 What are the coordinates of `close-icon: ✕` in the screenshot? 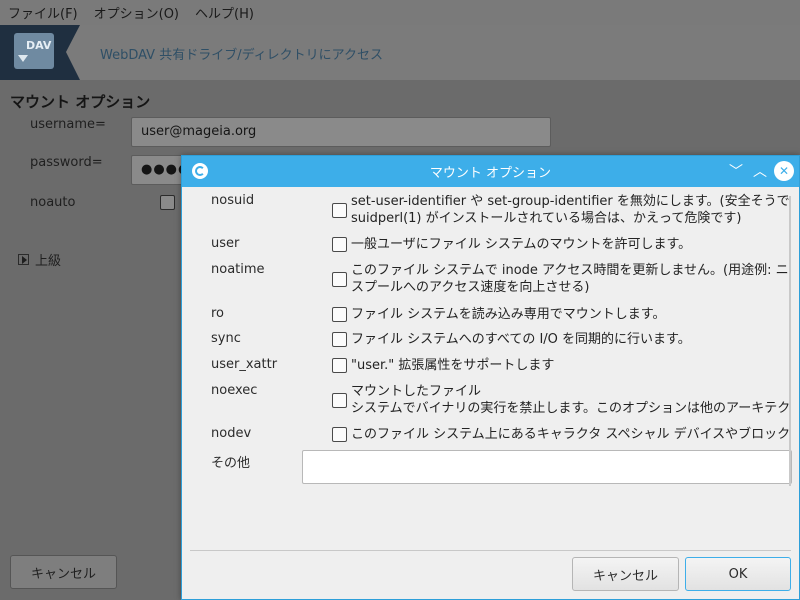 It's located at (784, 171).